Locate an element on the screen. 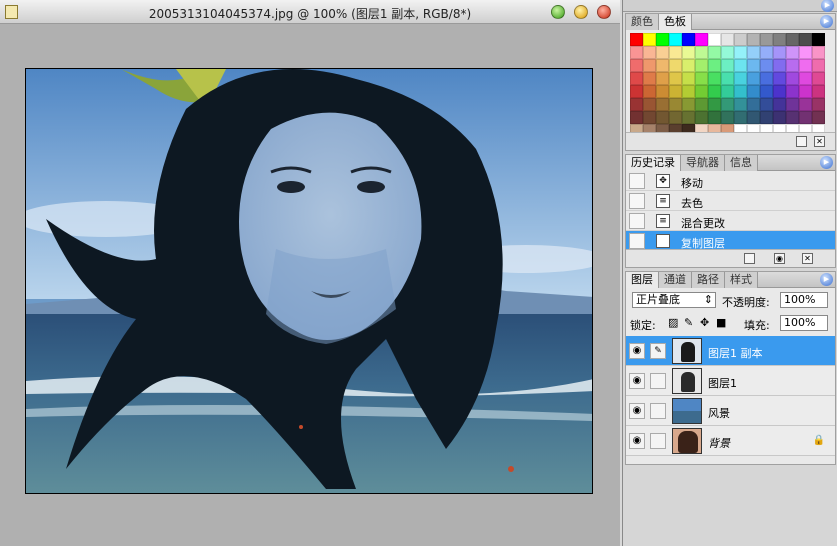 The image size is (837, 546). tab-navigator: 导航器 is located at coordinates (703, 163).